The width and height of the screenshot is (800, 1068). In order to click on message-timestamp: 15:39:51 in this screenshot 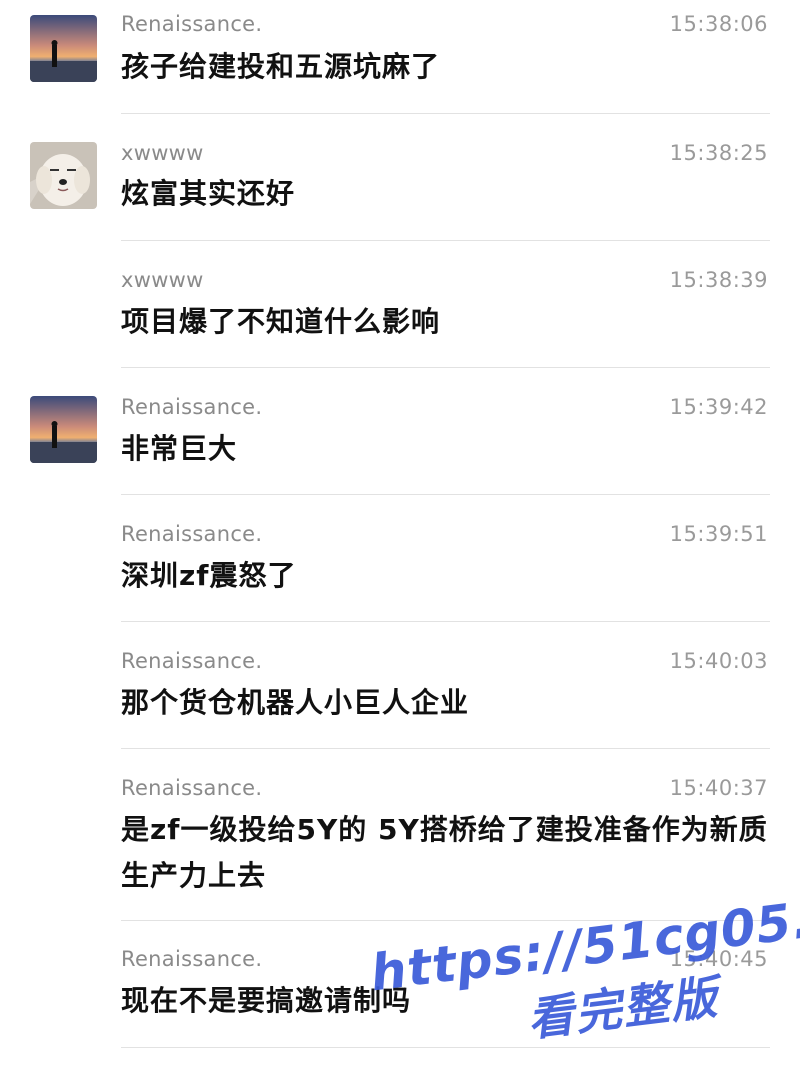, I will do `click(718, 534)`.